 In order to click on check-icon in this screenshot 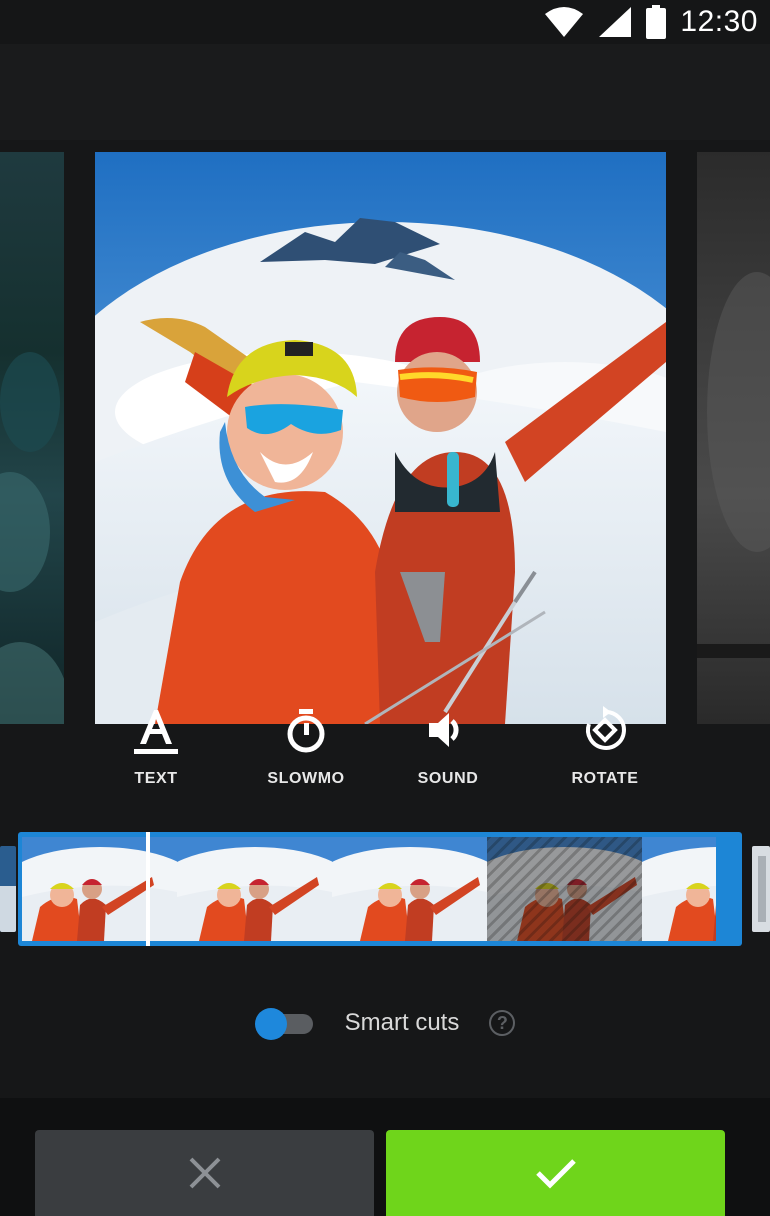, I will do `click(555, 1174)`.